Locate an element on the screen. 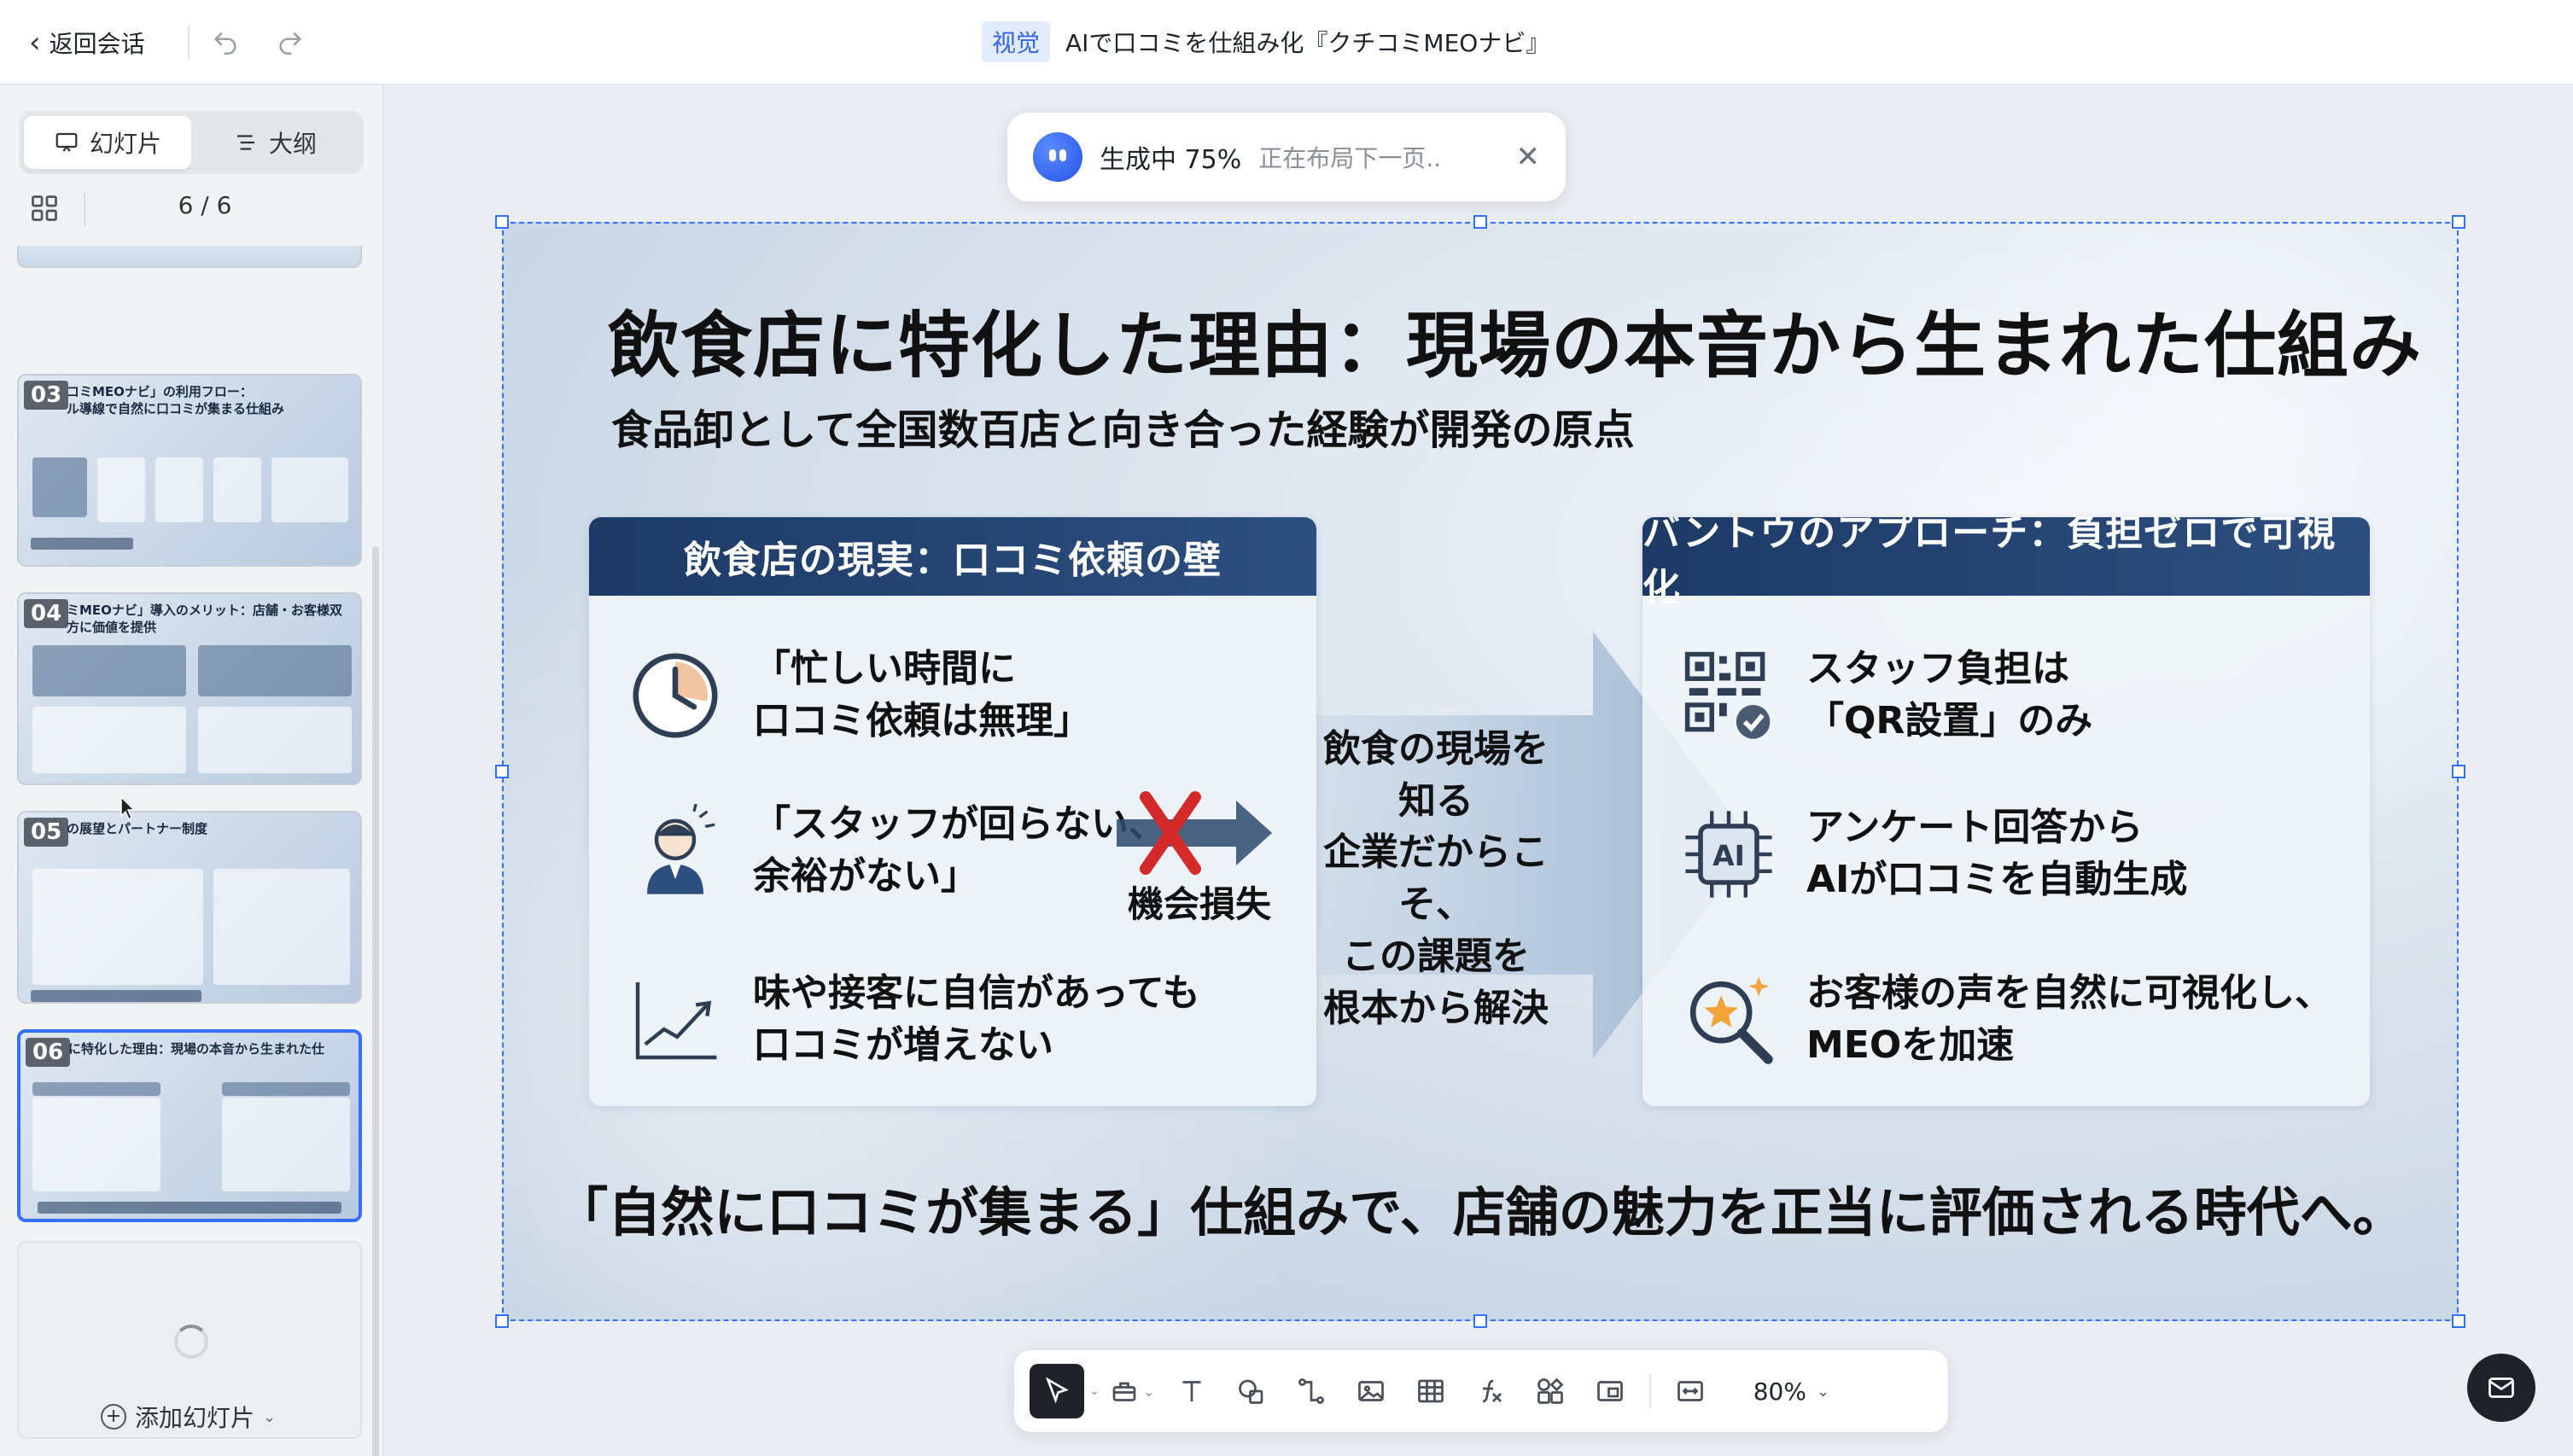 The image size is (2573, 1456). text-tool-button is located at coordinates (1191, 1391).